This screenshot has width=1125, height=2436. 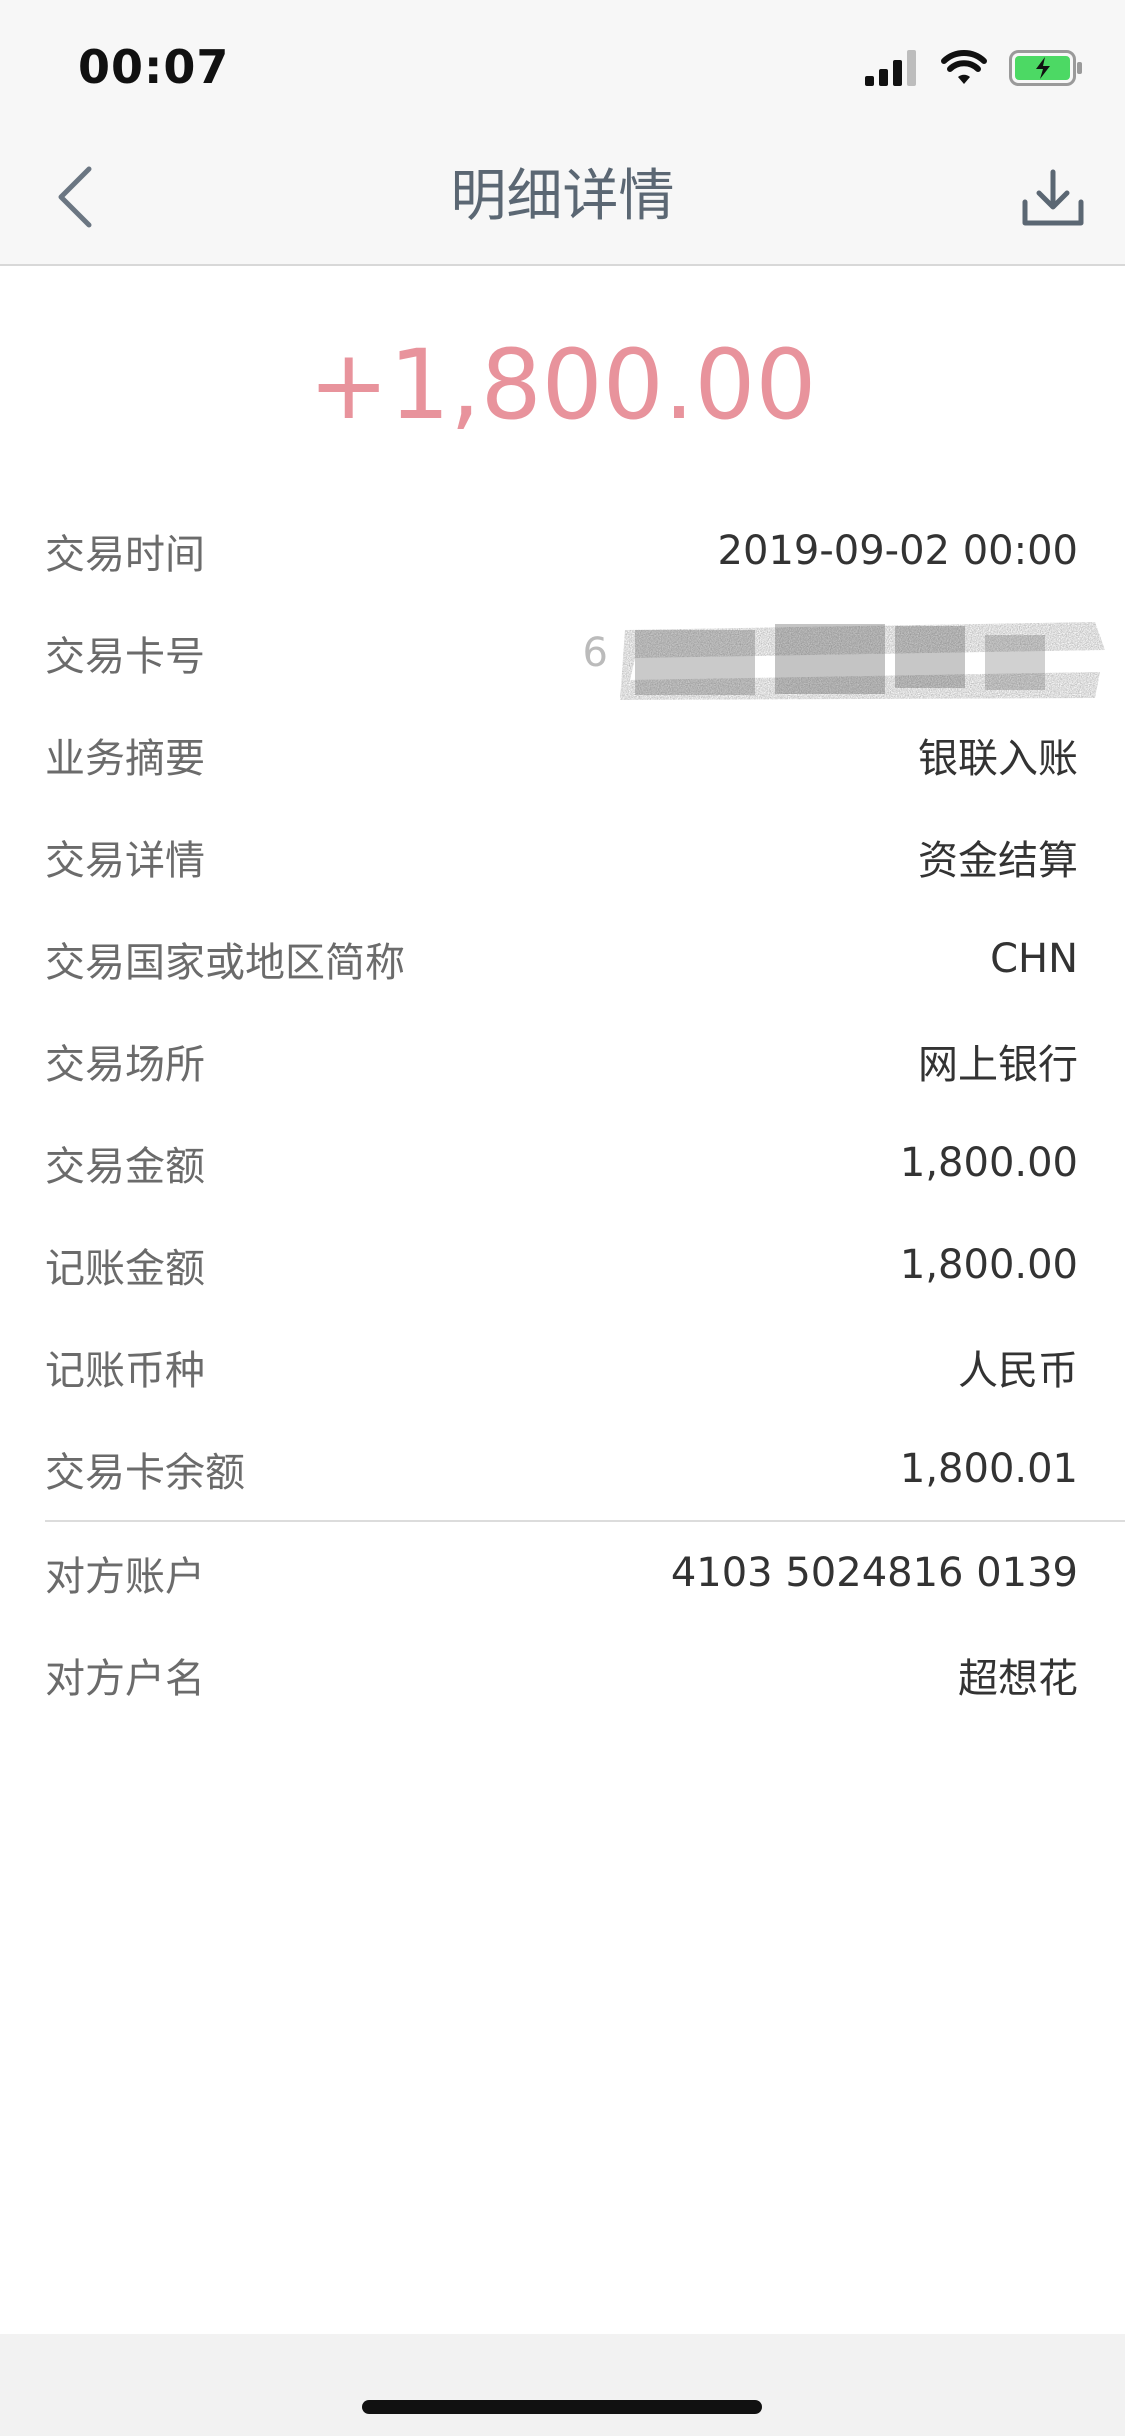 I want to click on signal-icon, so click(x=890, y=68).